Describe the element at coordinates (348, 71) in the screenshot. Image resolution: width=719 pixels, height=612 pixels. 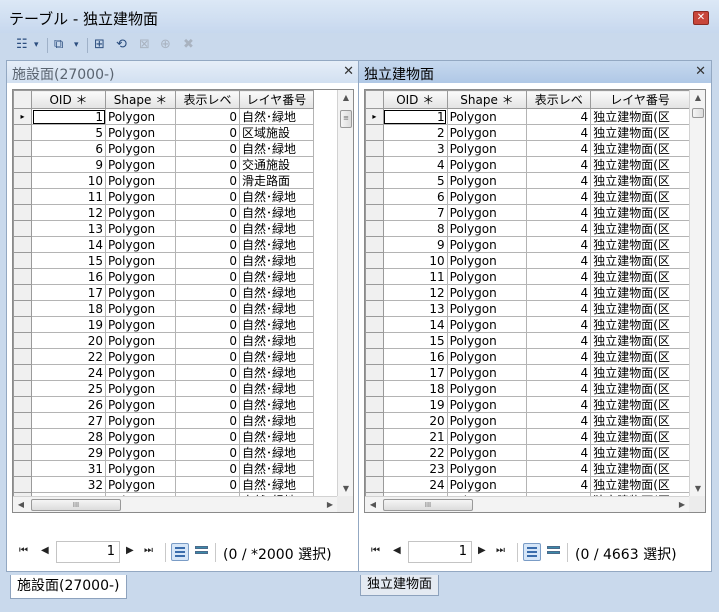
I see `left-pane-close-icon: ✕` at that location.